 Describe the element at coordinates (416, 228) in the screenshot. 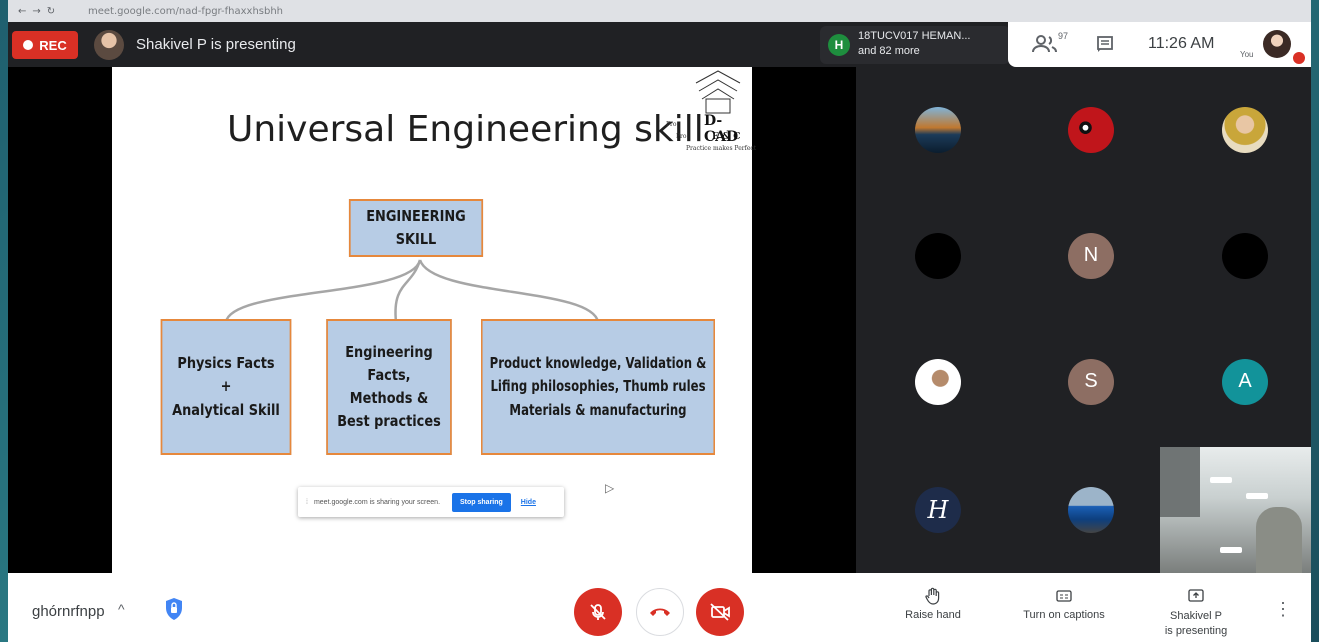

I see `diagram-root-box: ENGINEERING SKILL` at that location.